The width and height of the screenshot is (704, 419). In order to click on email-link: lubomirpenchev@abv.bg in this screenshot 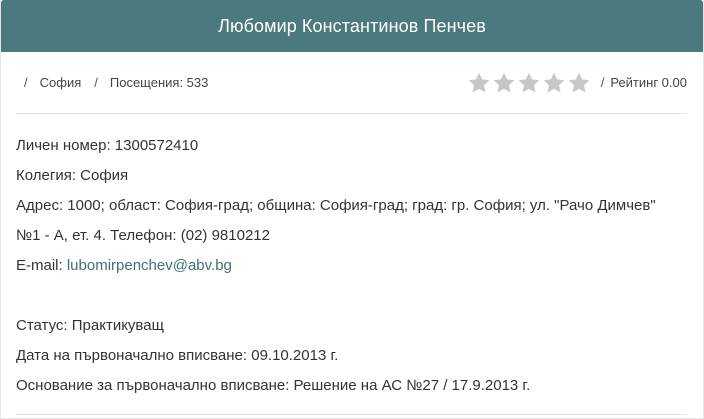, I will do `click(149, 265)`.